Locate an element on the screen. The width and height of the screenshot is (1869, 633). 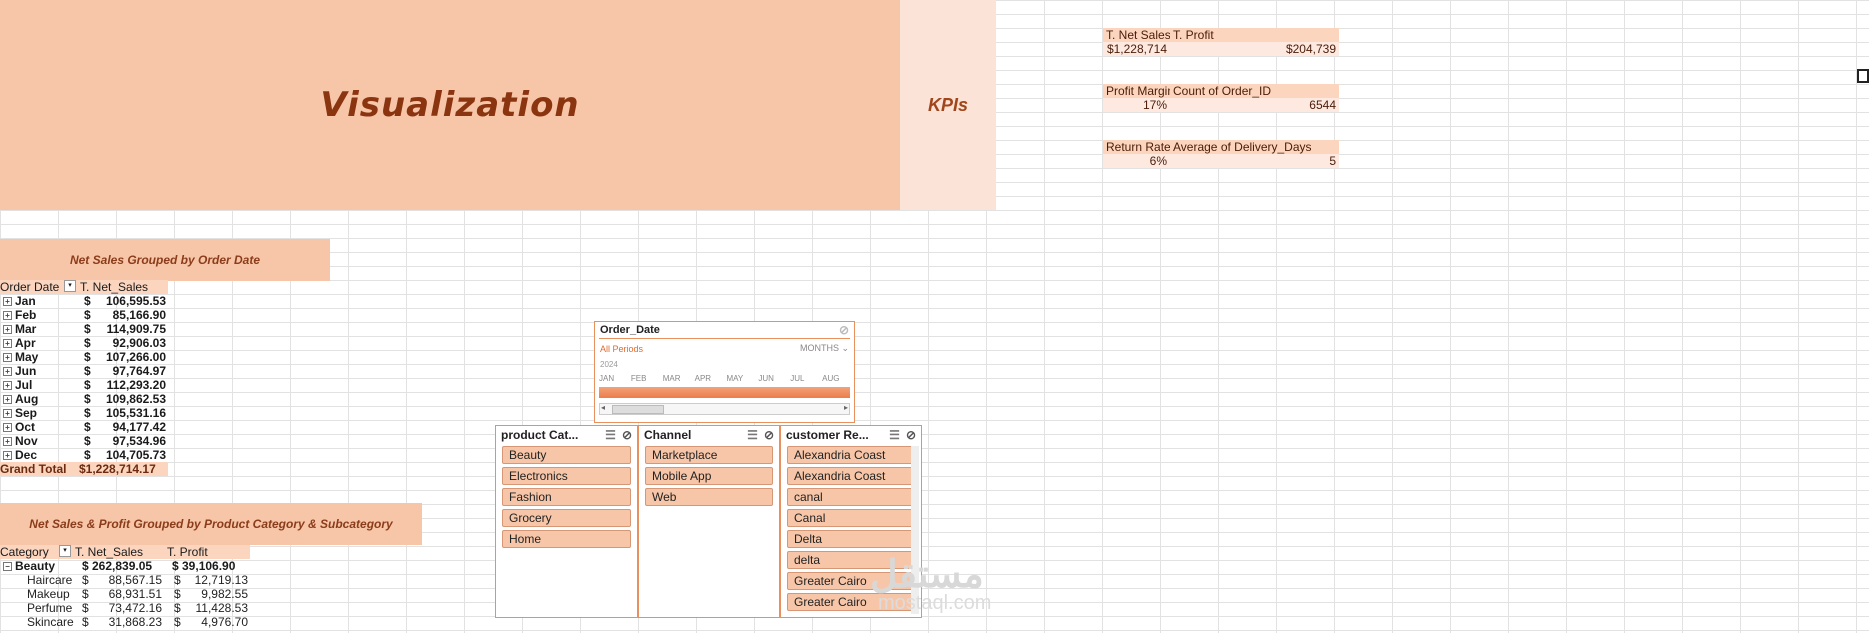
month-label: Oct is located at coordinates (25, 427).